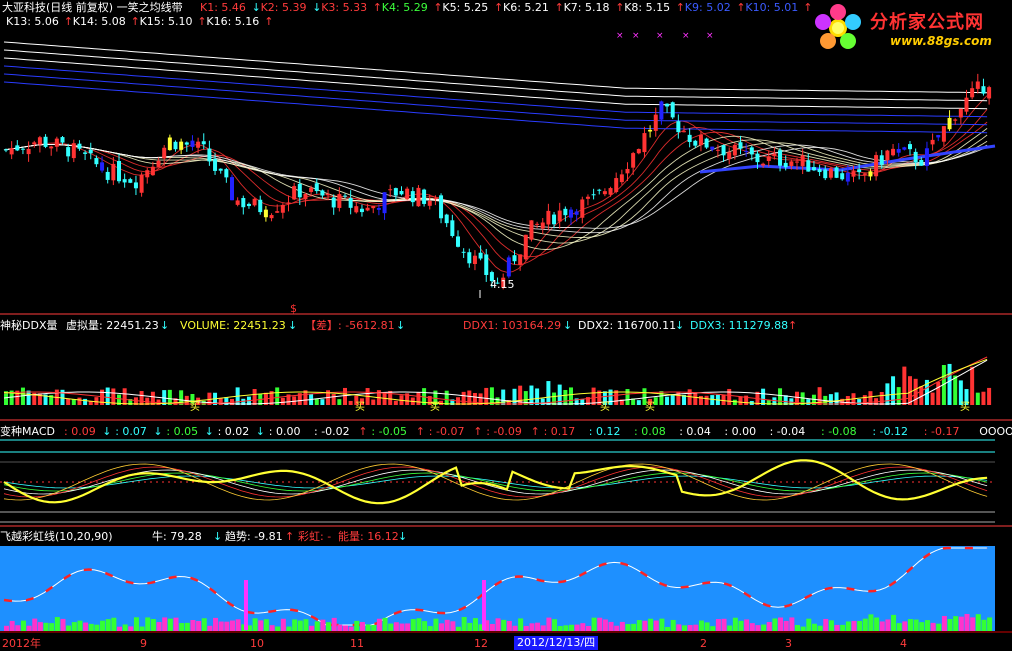  Describe the element at coordinates (903, 643) in the screenshot. I see `x-axis-tick-label: 4` at that location.